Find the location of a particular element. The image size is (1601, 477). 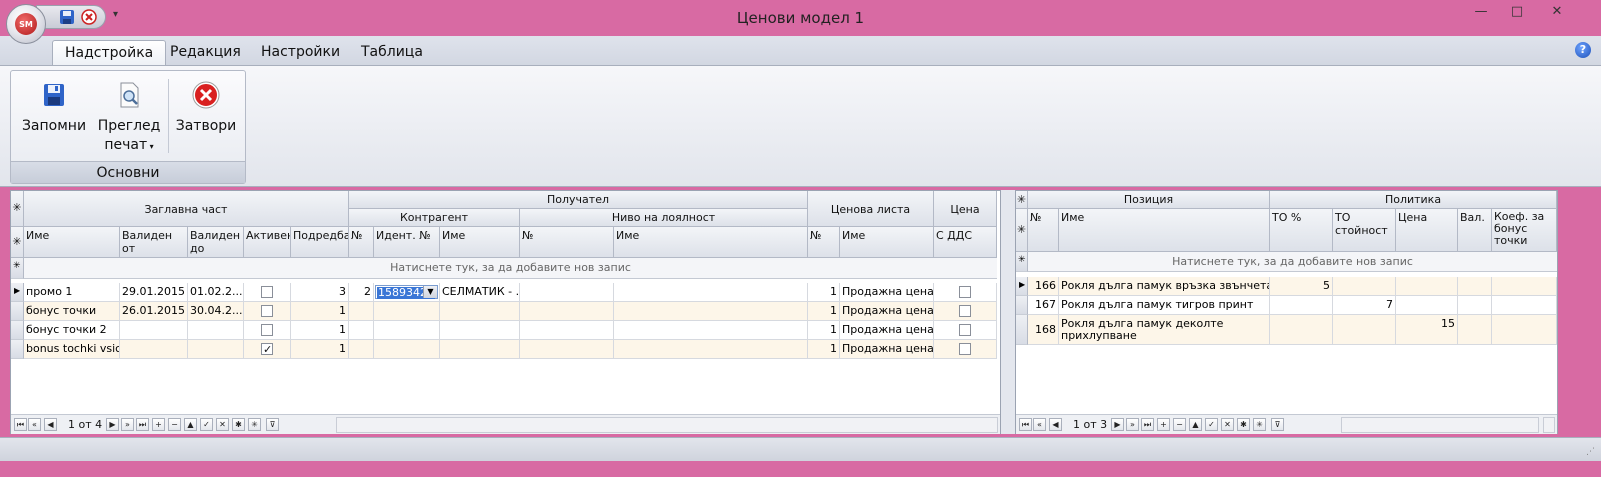

application-button: SM is located at coordinates (26, 24).